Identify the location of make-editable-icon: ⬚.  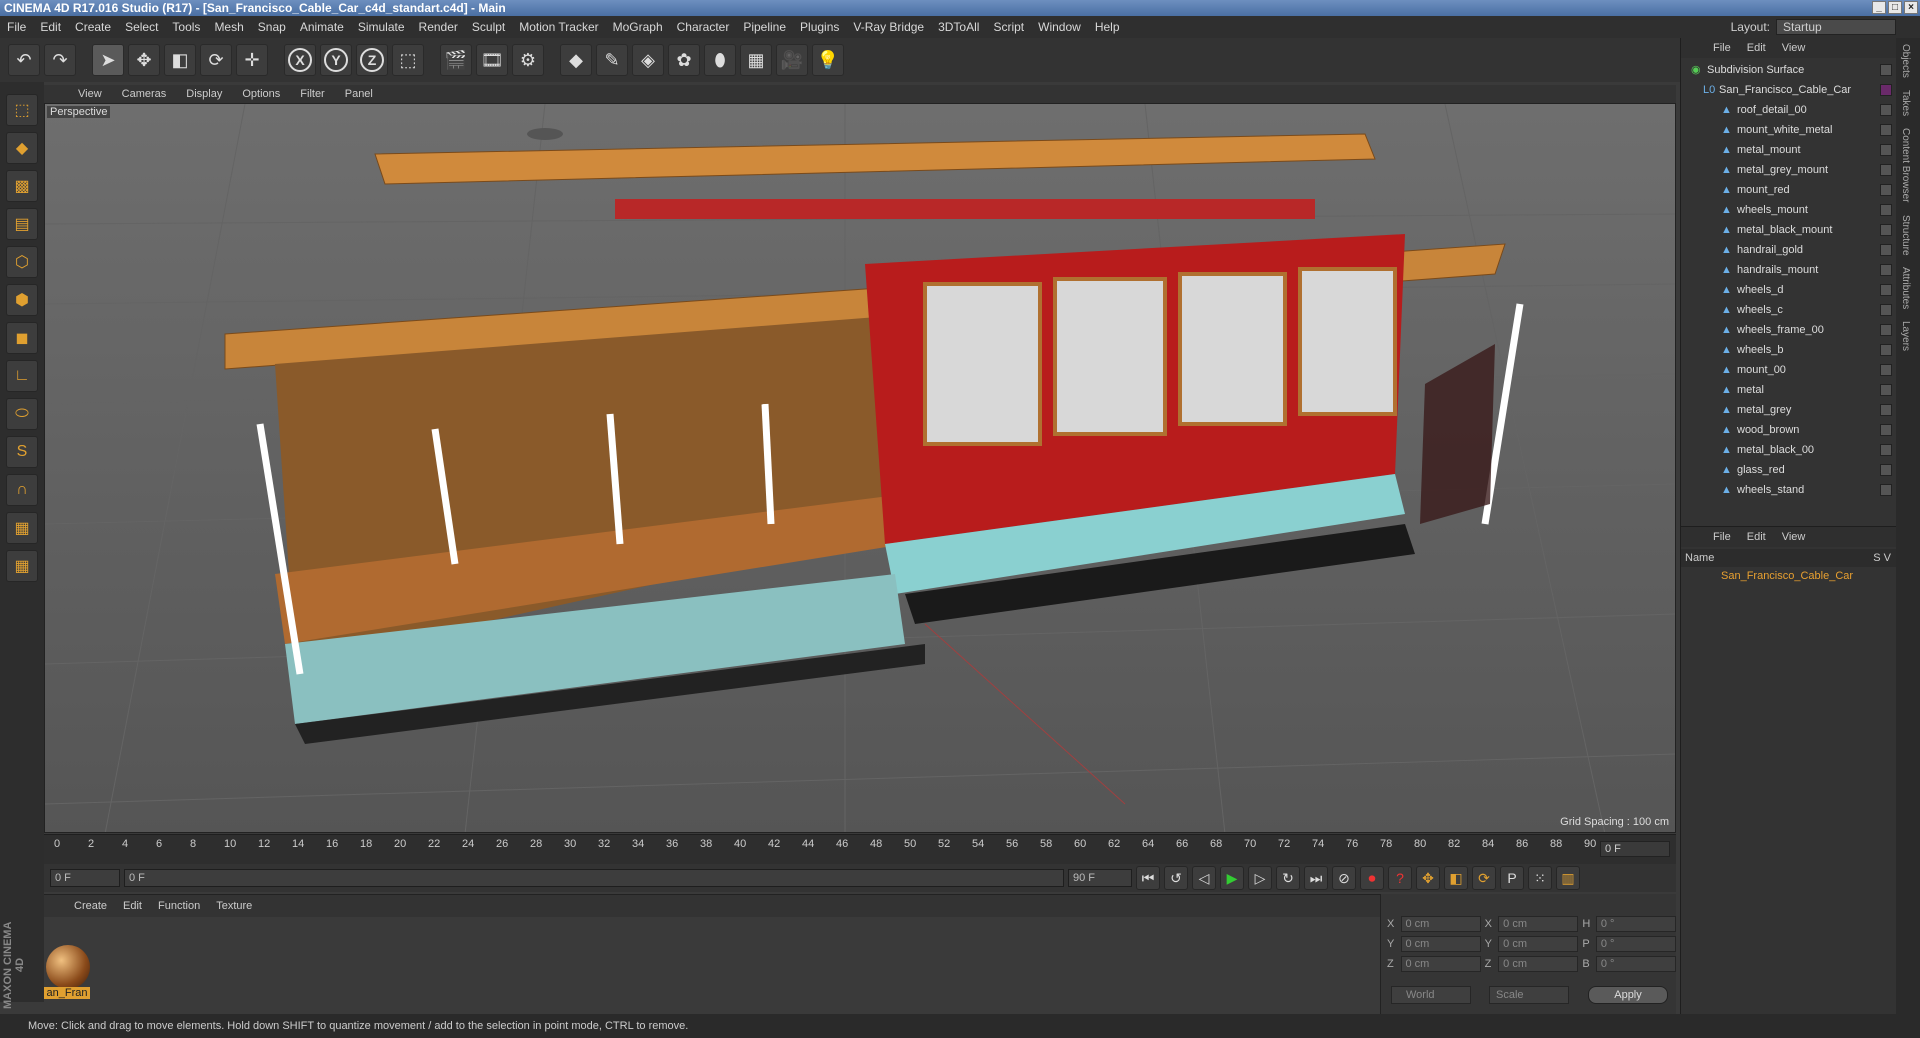
(22, 110).